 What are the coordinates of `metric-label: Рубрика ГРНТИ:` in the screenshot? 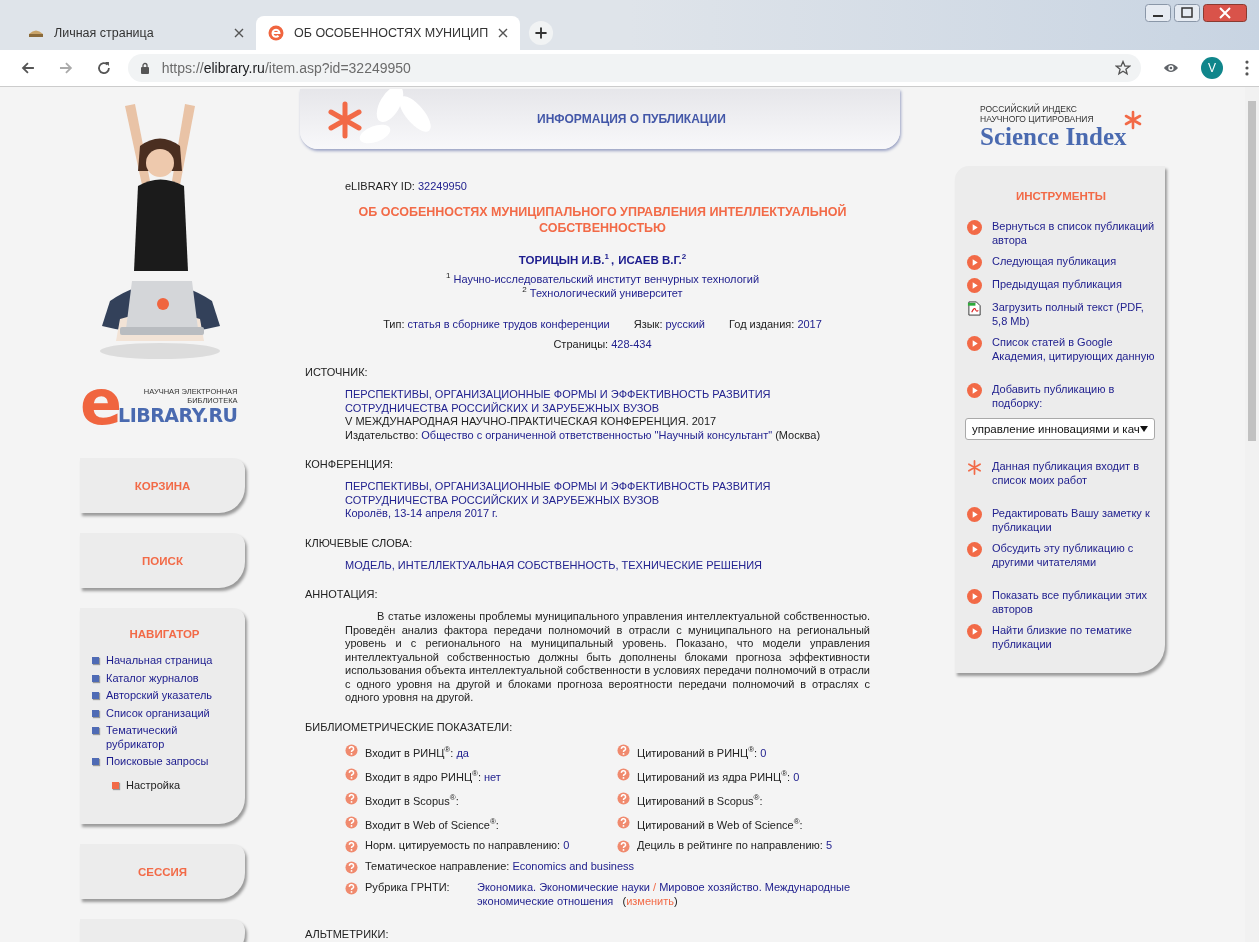 It's located at (408, 888).